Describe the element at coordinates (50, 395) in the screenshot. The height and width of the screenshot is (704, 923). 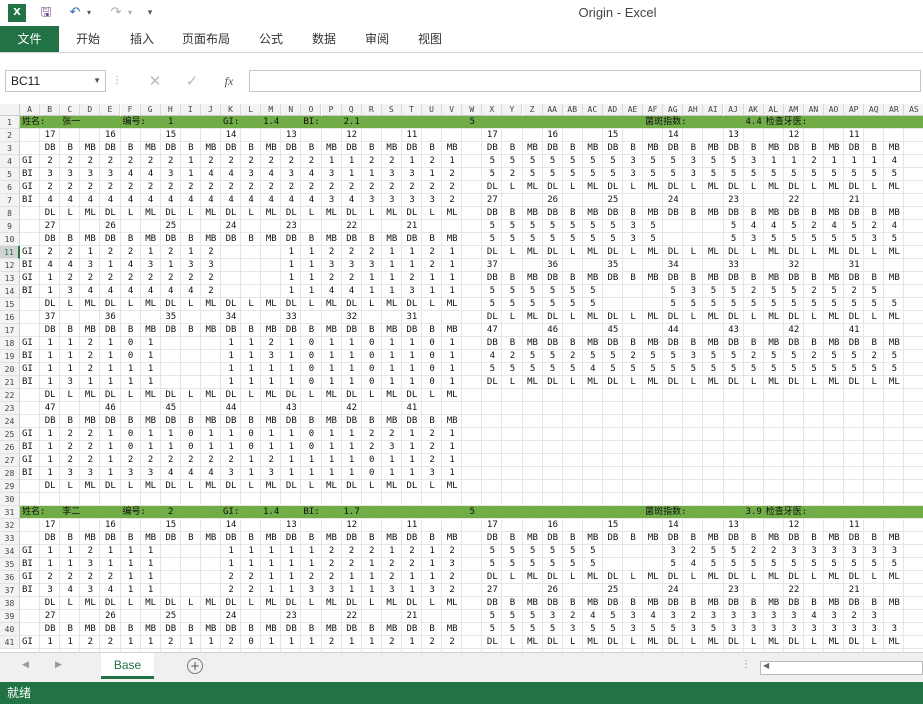
I see `cell-B22: DL` at that location.